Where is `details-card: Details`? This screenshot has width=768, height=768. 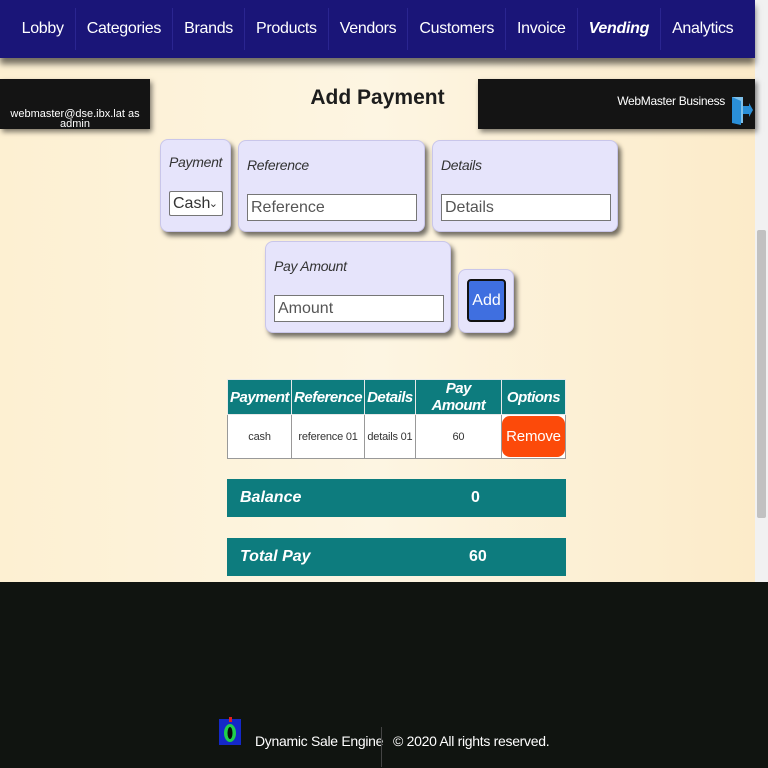 details-card: Details is located at coordinates (525, 186).